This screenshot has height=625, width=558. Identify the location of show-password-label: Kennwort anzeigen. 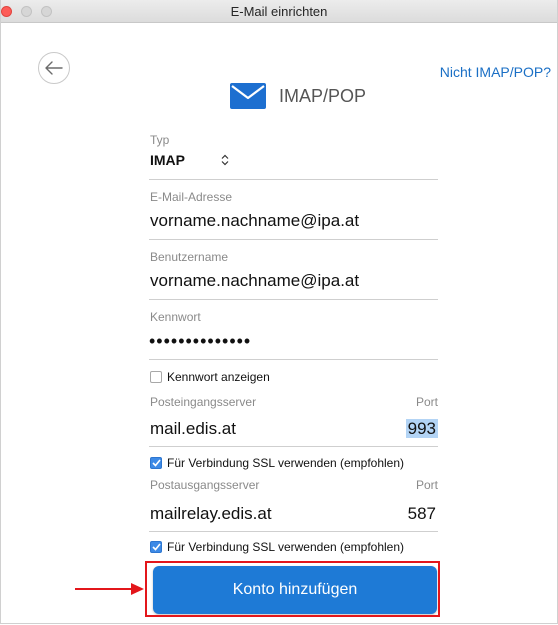
(218, 377).